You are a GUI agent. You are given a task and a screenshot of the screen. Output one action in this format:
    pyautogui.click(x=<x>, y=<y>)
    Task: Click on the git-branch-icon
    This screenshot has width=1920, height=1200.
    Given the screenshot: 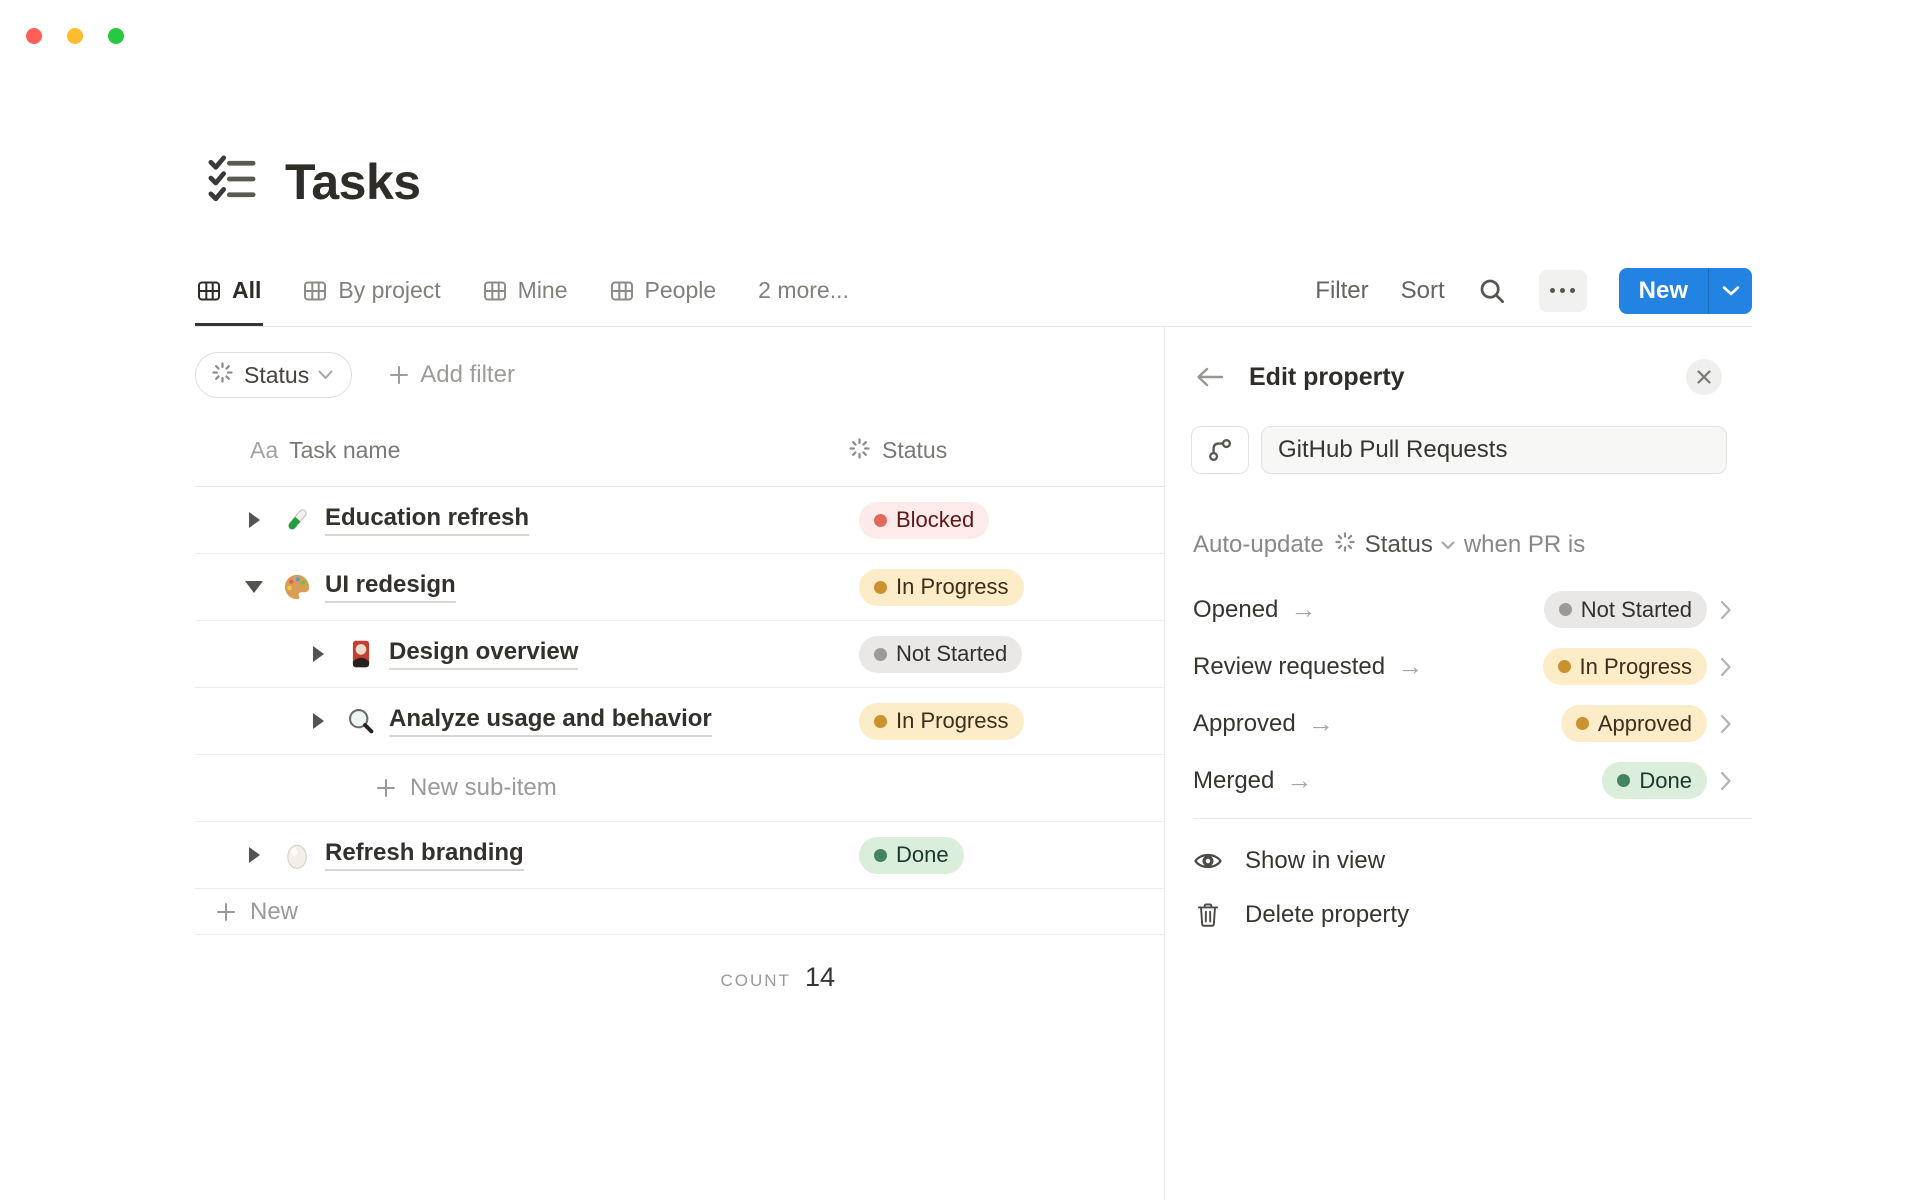 What is the action you would take?
    pyautogui.click(x=1220, y=450)
    